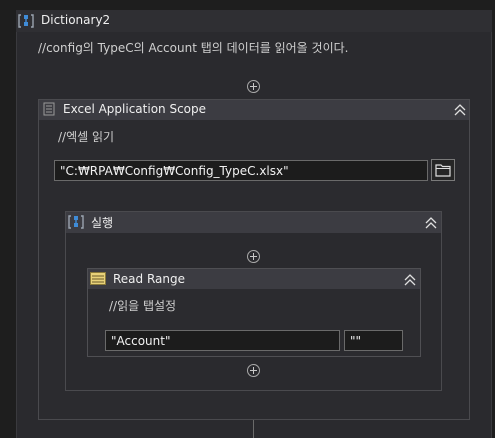 The image size is (495, 438). I want to click on sequence-title: Dictionary2, so click(76, 20).